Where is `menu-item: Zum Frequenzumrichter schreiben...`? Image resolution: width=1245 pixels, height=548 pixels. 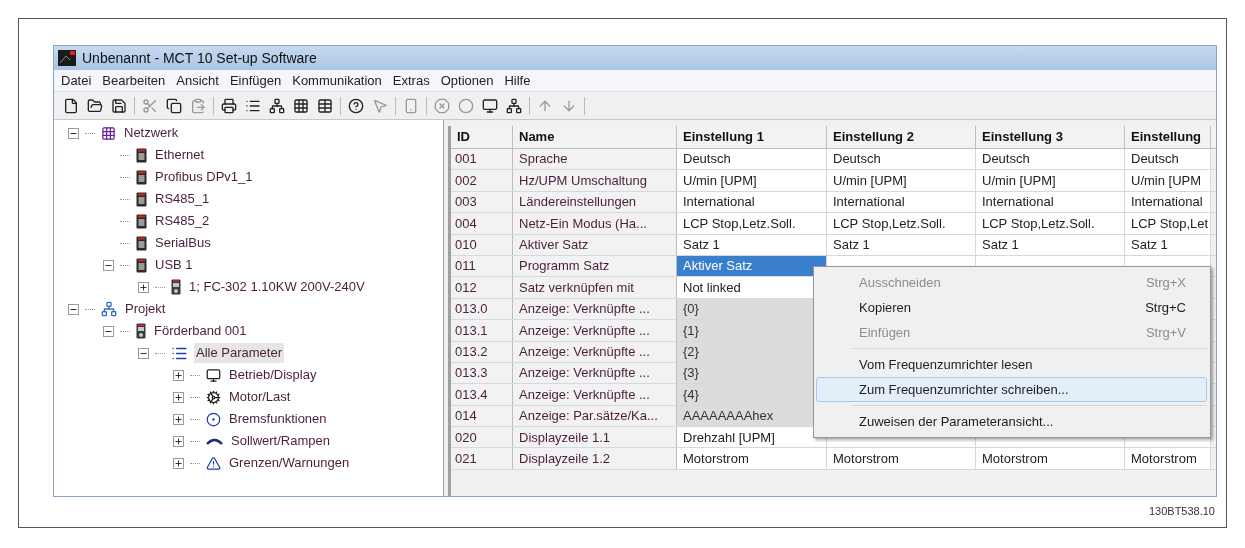
menu-item: Zum Frequenzumrichter schreiben... is located at coordinates (1011, 389).